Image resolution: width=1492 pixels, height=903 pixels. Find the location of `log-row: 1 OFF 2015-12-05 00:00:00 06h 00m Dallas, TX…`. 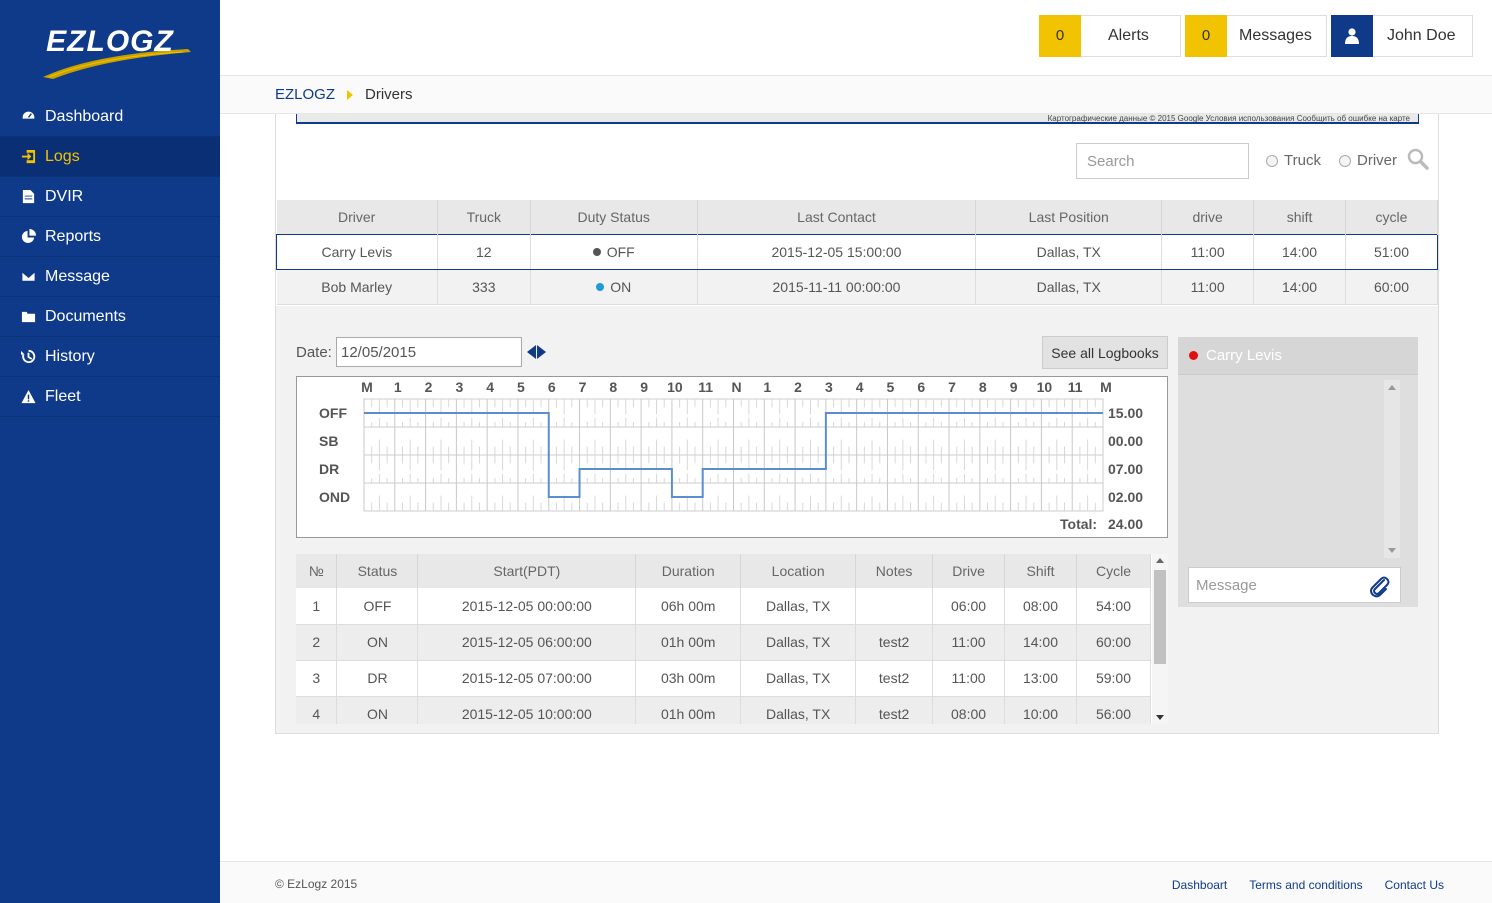

log-row: 1 OFF 2015-12-05 00:00:00 06h 00m Dallas, TX… is located at coordinates (724, 606).